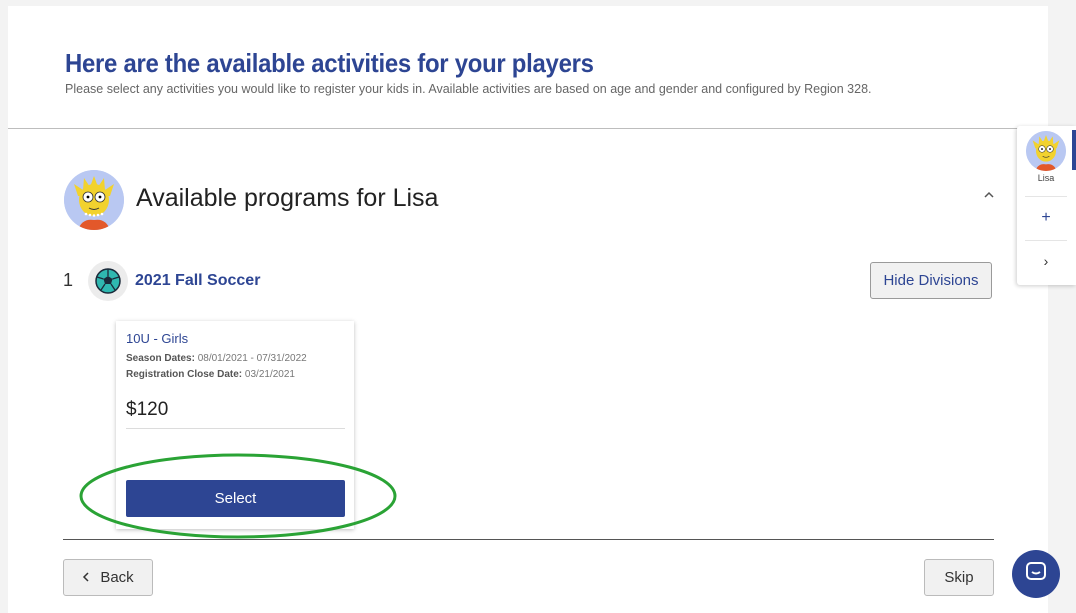 This screenshot has width=1076, height=613. What do you see at coordinates (160, 358) in the screenshot?
I see `season-dates-label: Season Dates:` at bounding box center [160, 358].